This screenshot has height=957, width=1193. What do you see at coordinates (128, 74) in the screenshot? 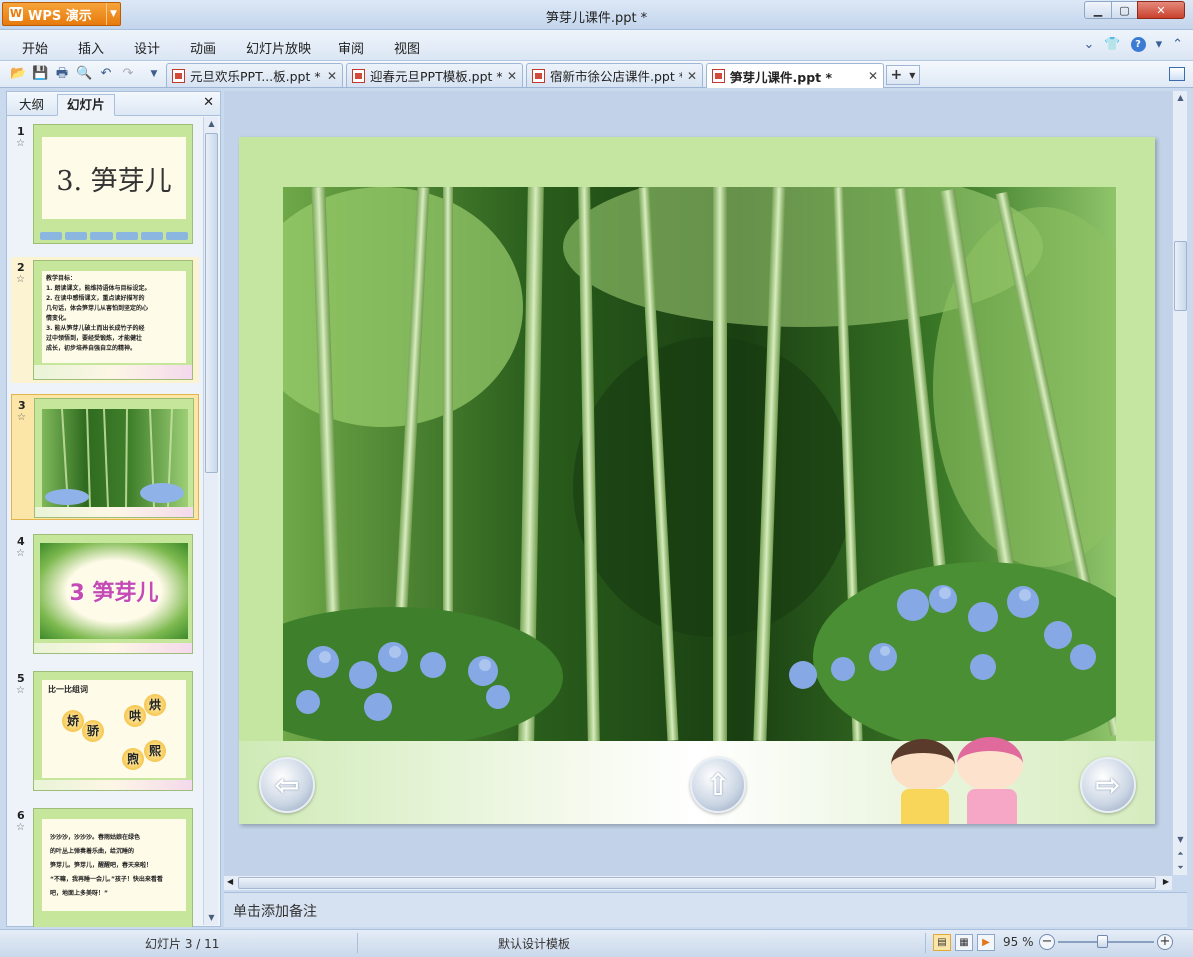
I see `redo-icon: ↷` at bounding box center [128, 74].